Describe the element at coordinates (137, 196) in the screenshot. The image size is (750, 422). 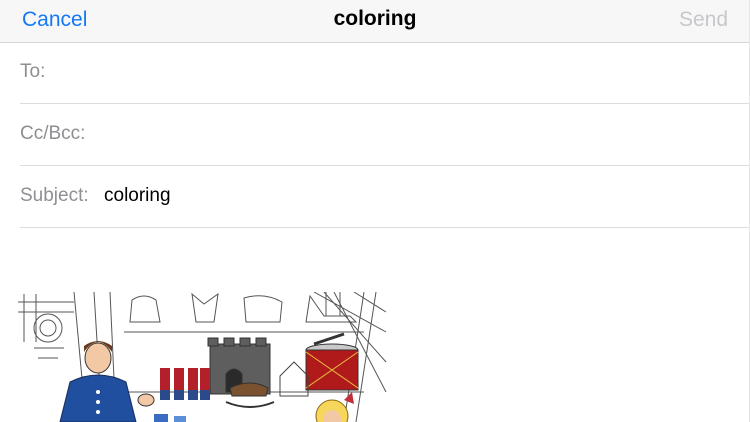
I see `subject-value: coloring` at that location.